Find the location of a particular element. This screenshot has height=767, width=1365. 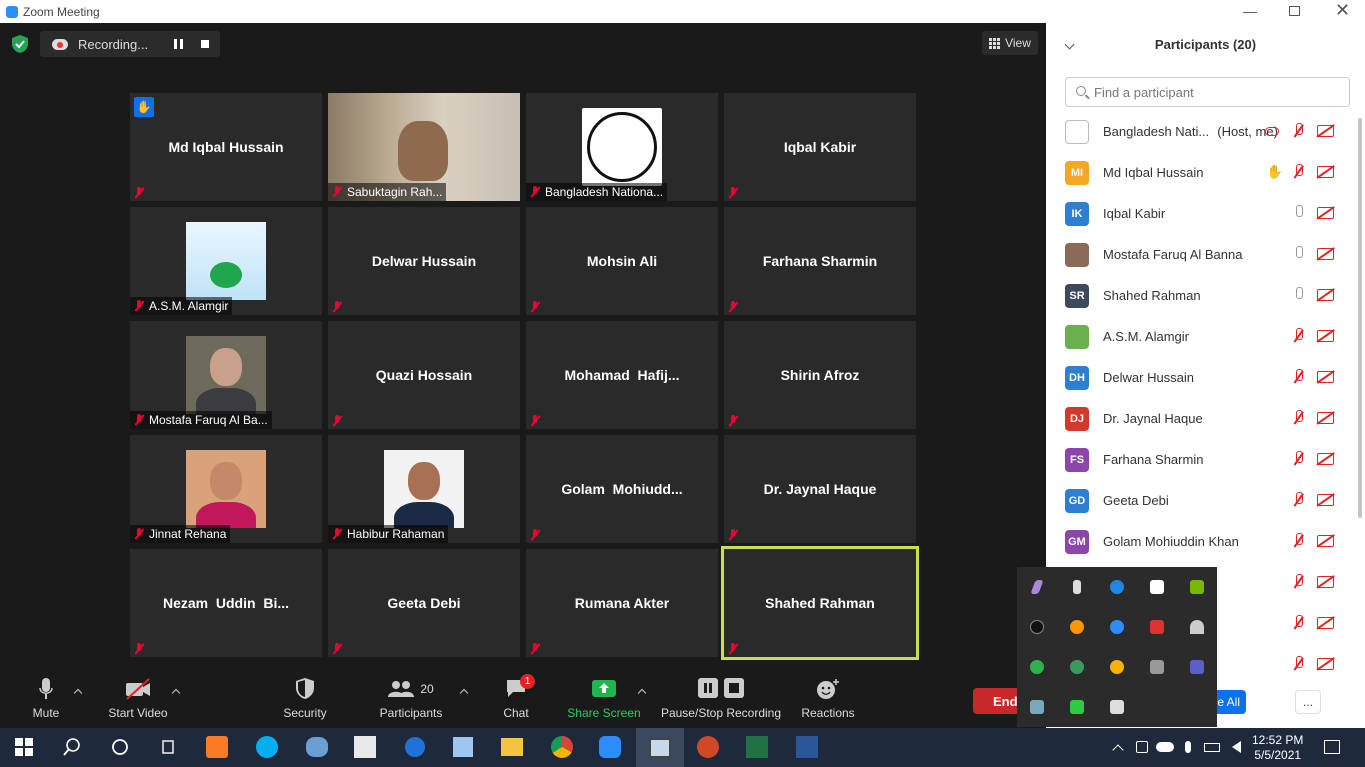

stop-recording-icon is located at coordinates (205, 44).